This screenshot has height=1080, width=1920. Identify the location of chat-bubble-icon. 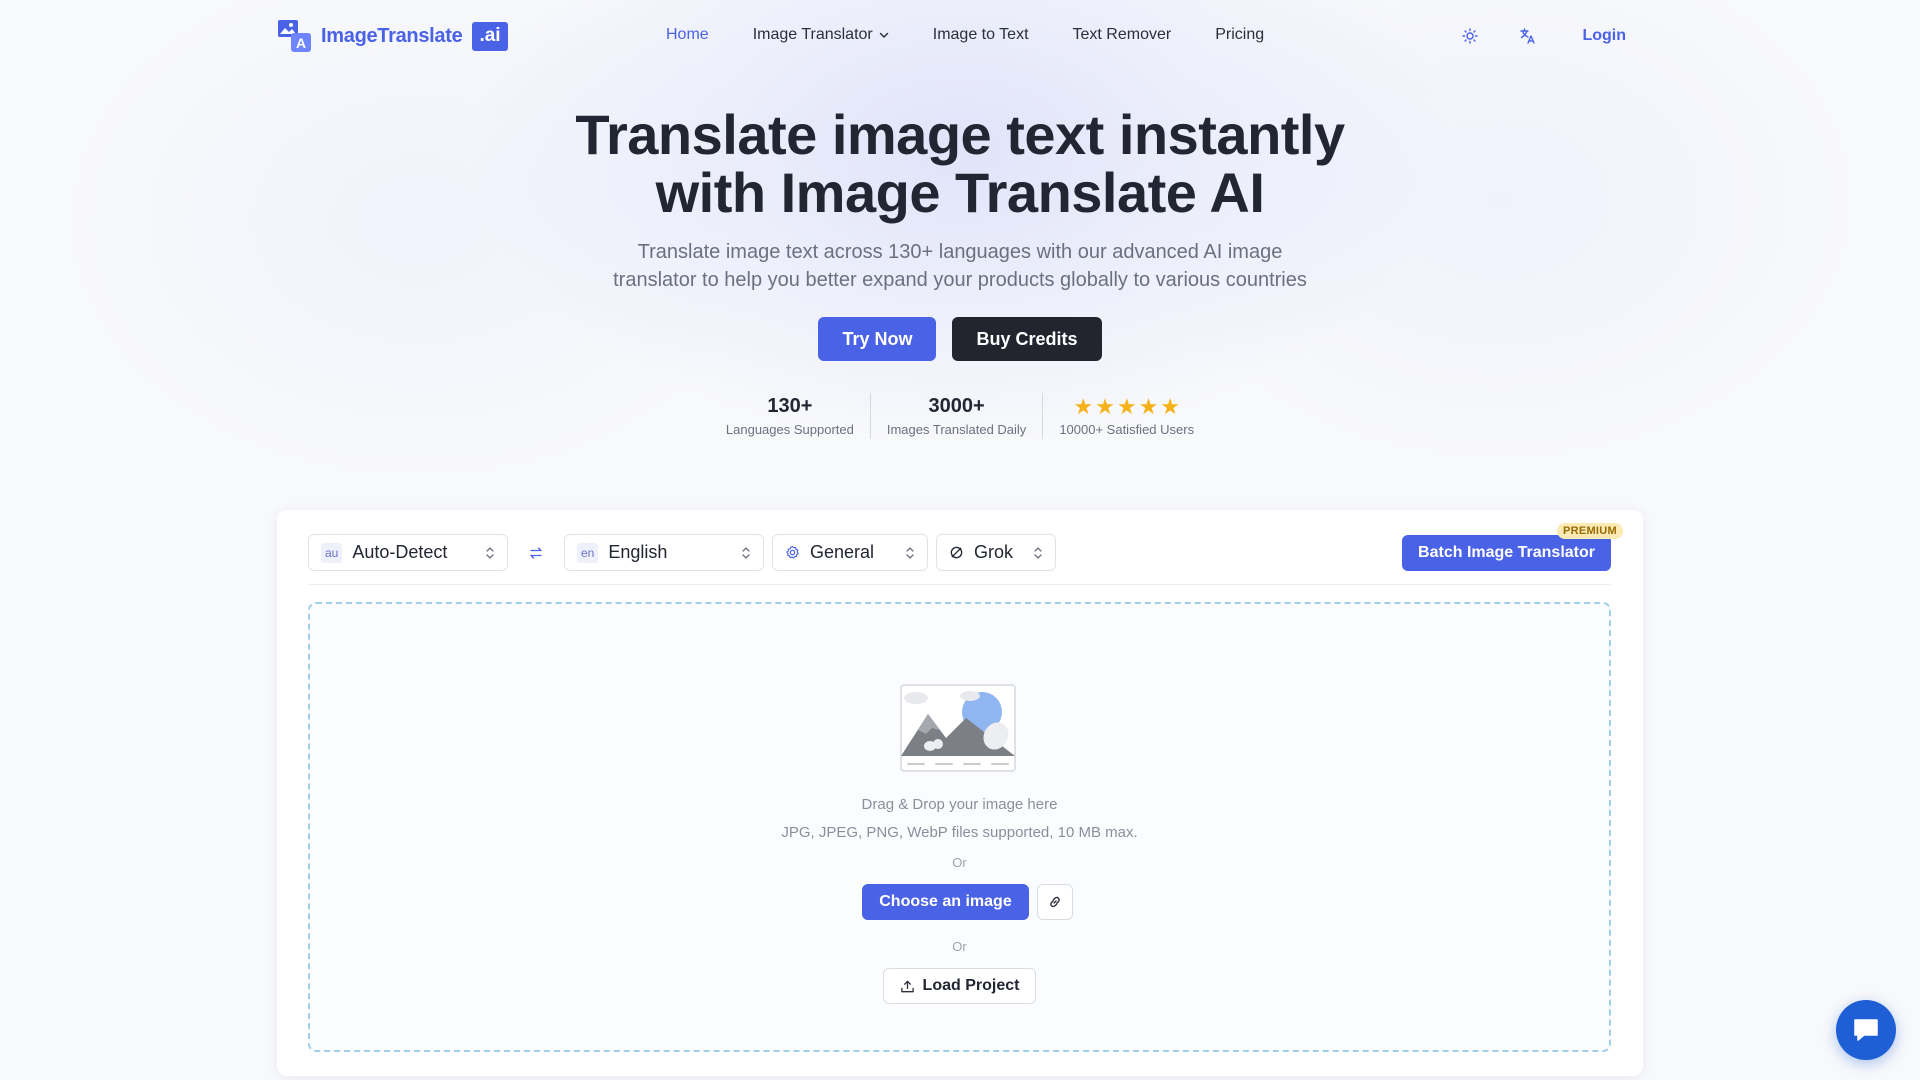
(1866, 1030).